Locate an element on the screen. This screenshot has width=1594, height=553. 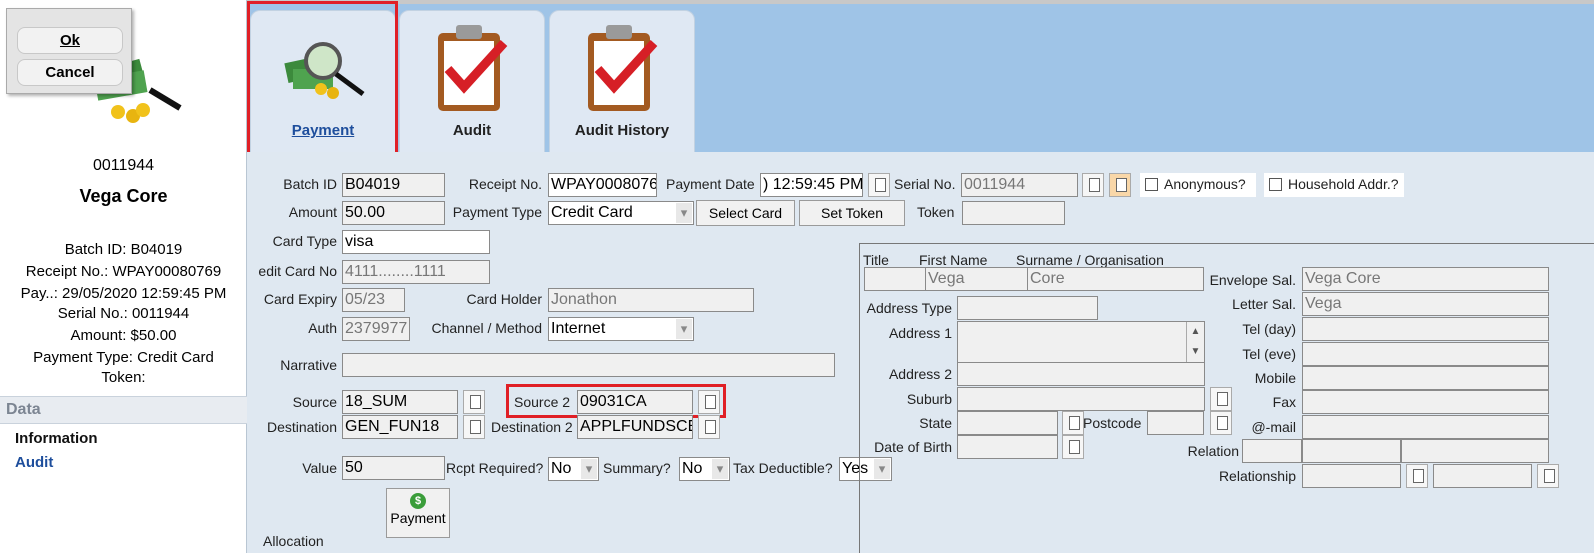
summary-payment-date: Pay..: 29/05/2020 12:59:45 PM is located at coordinates (123, 293).